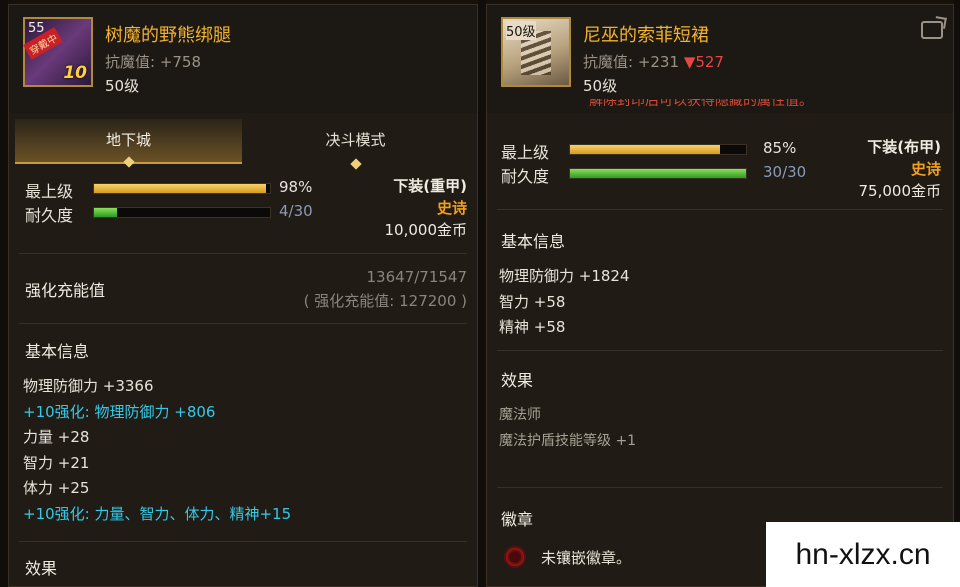 This screenshot has width=960, height=587. What do you see at coordinates (128, 140) in the screenshot?
I see `tab-dungeon-label: 地下城` at bounding box center [128, 140].